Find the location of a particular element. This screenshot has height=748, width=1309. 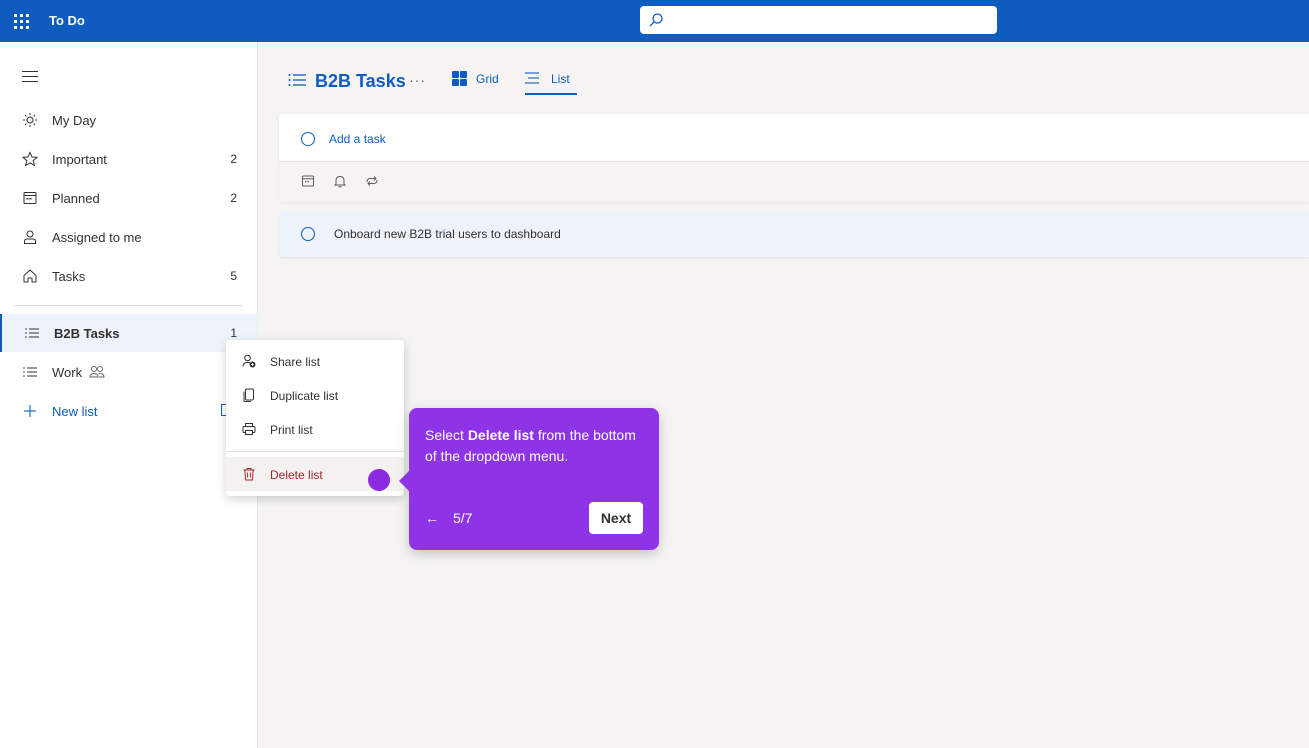

search-icon is located at coordinates (656, 20).